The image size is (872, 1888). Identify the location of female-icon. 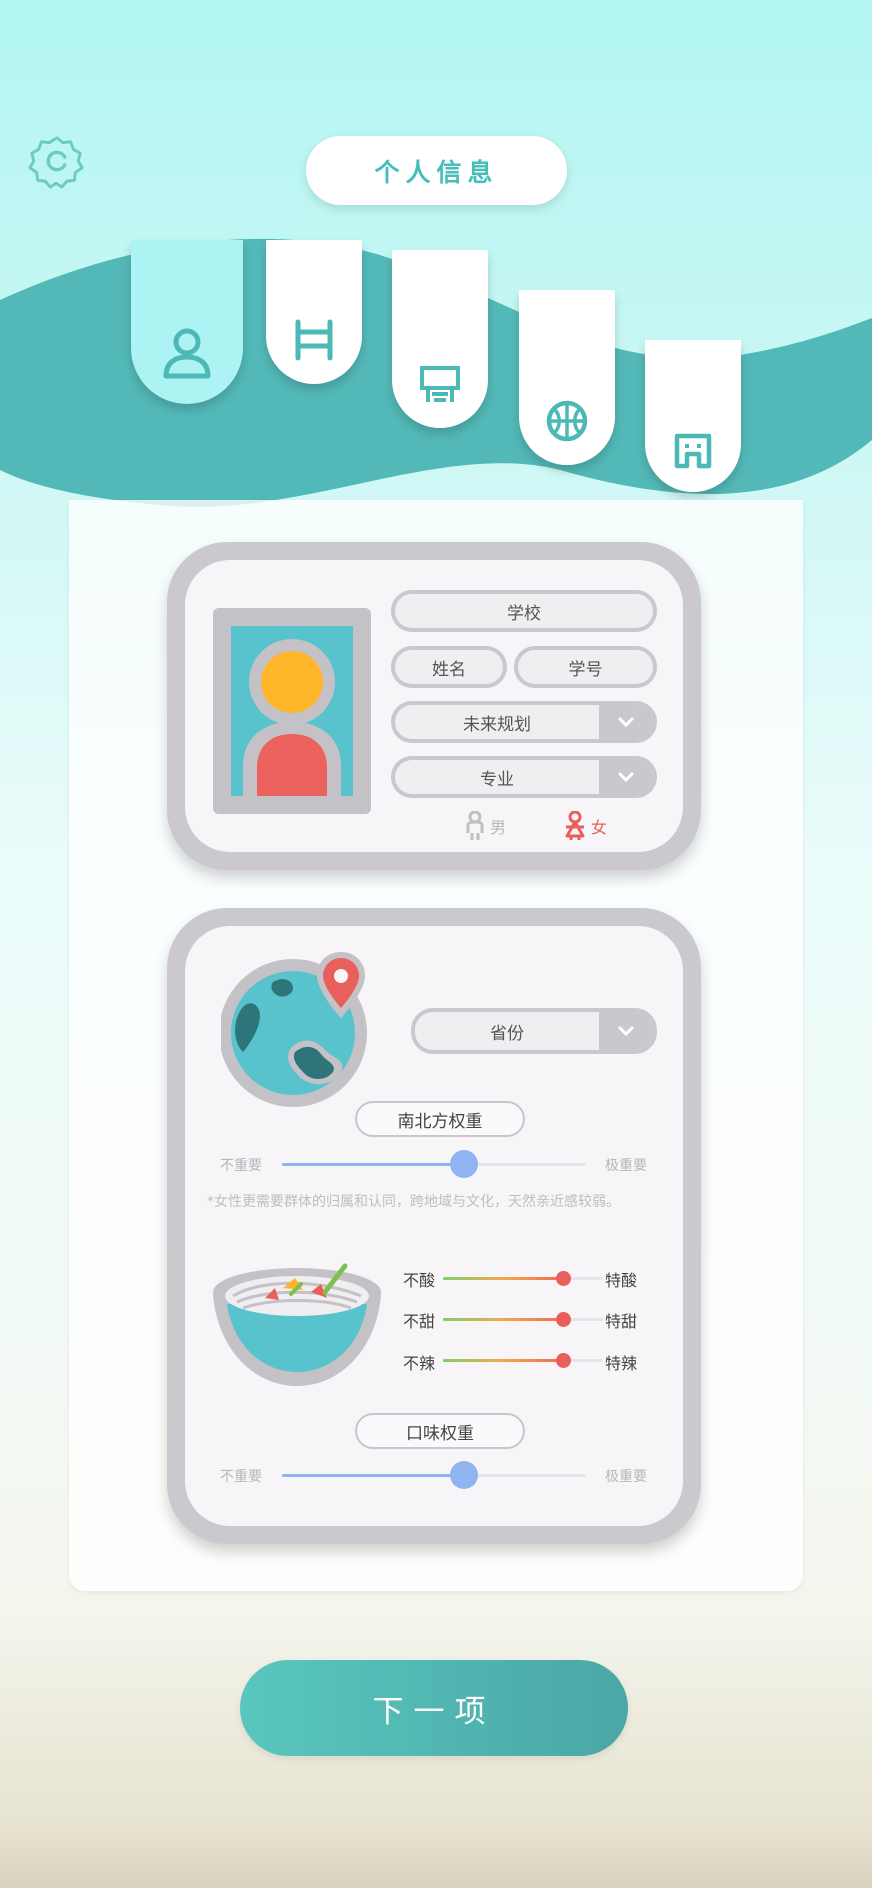
(575, 825).